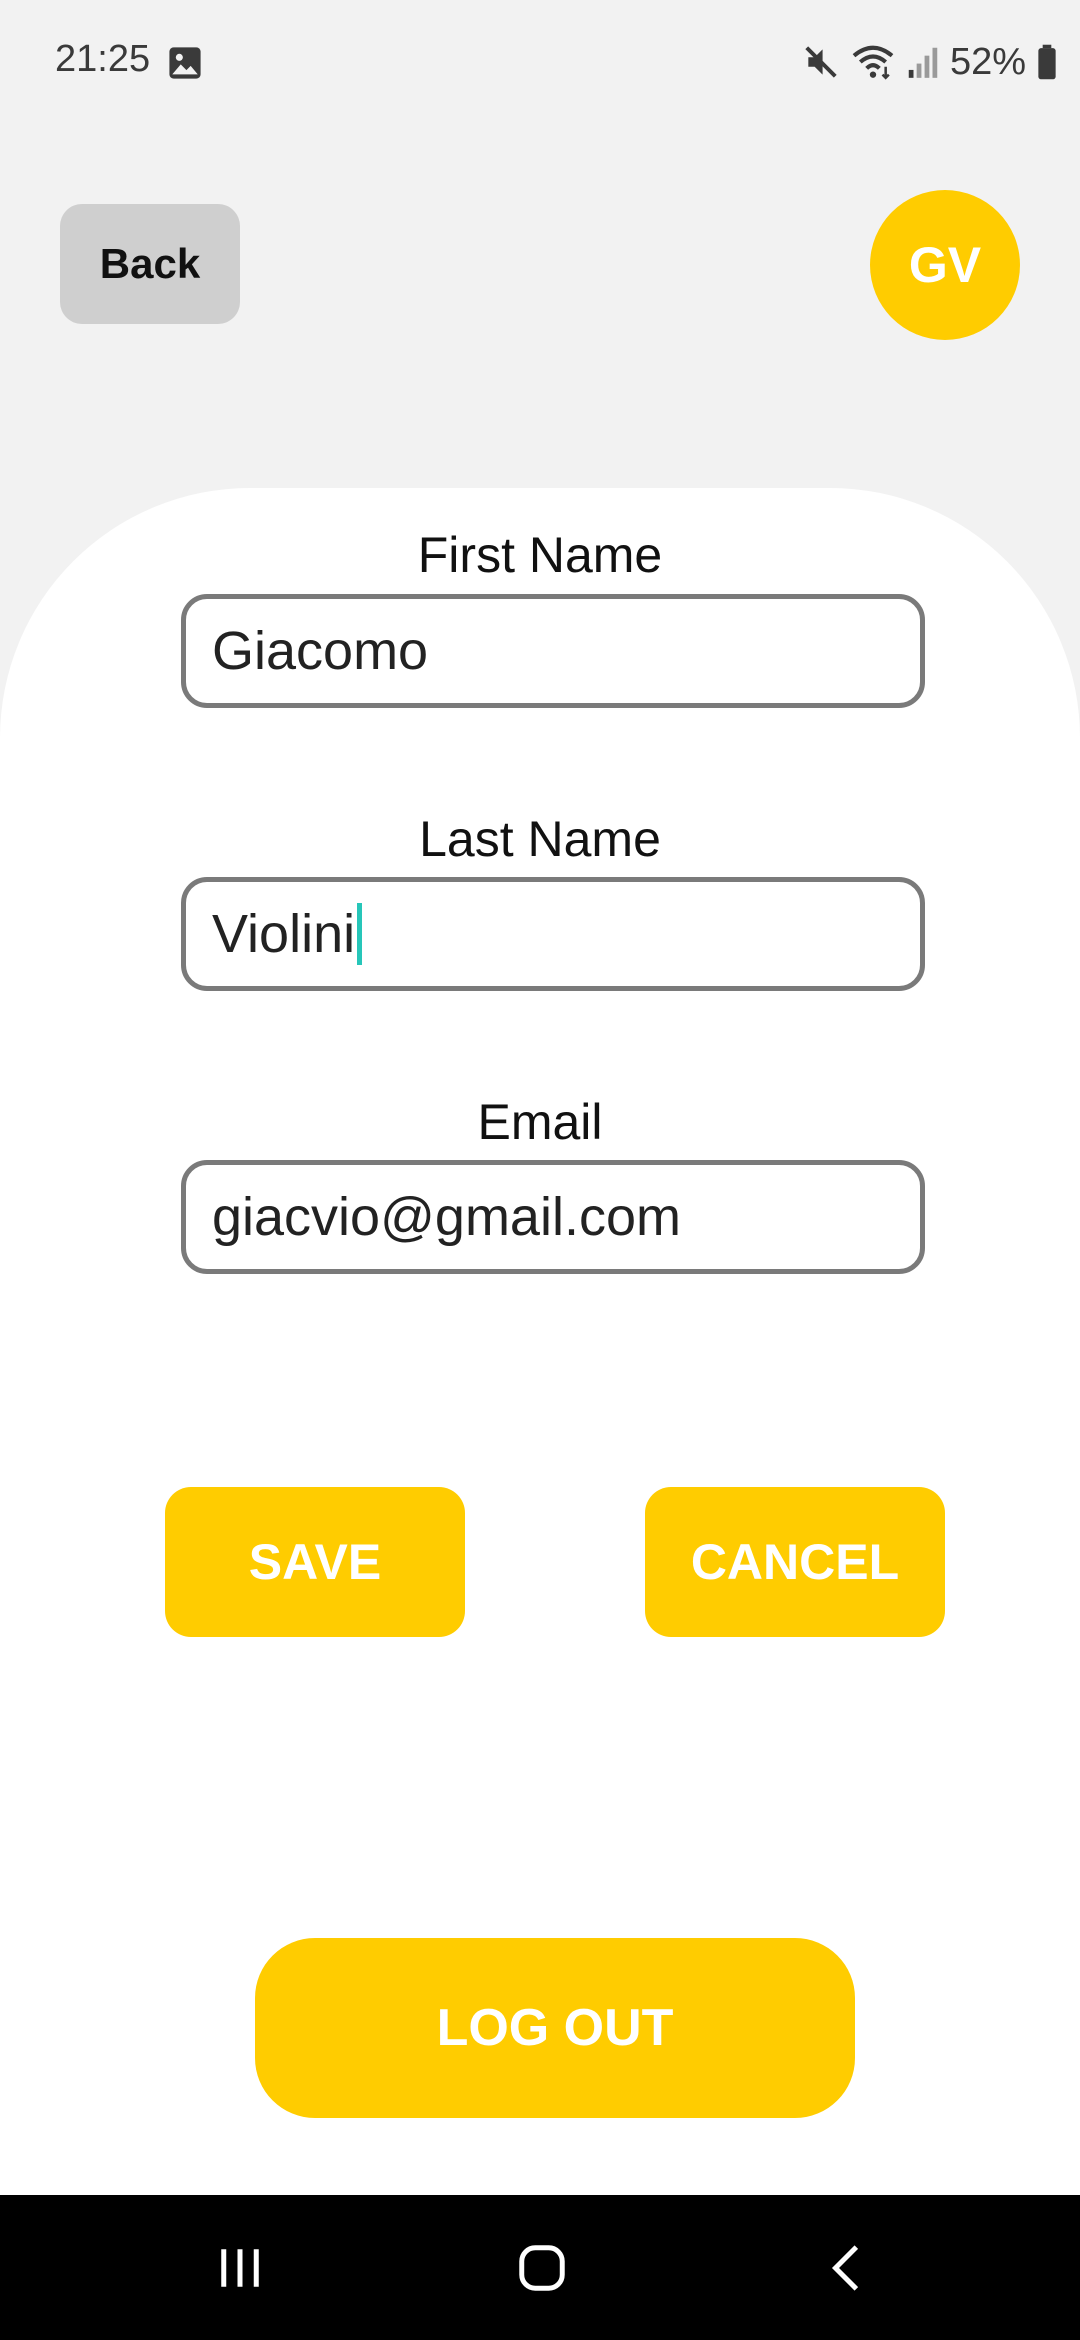 This screenshot has height=2340, width=1080. Describe the element at coordinates (540, 555) in the screenshot. I see `first-name-label: First Name` at that location.